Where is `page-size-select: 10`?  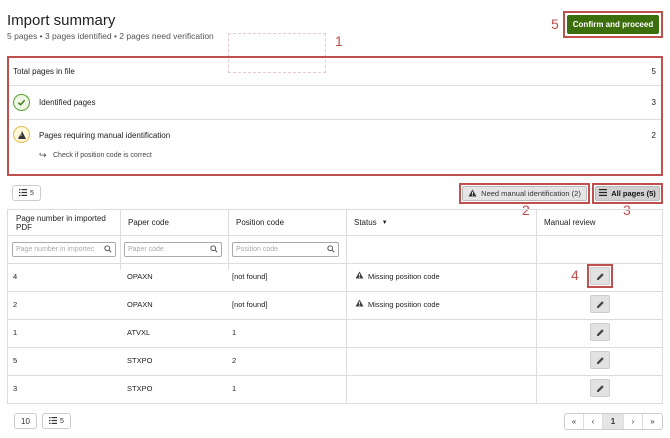 page-size-select: 10 is located at coordinates (25, 421).